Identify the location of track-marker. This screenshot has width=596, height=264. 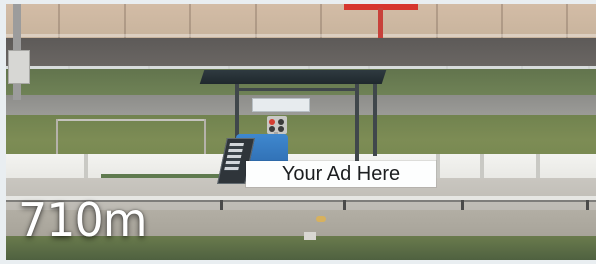
(321, 219).